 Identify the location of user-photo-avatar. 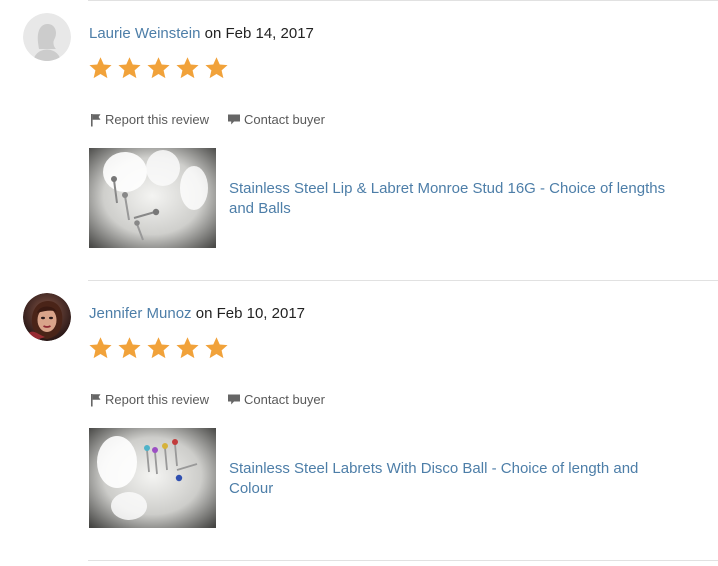
(47, 317).